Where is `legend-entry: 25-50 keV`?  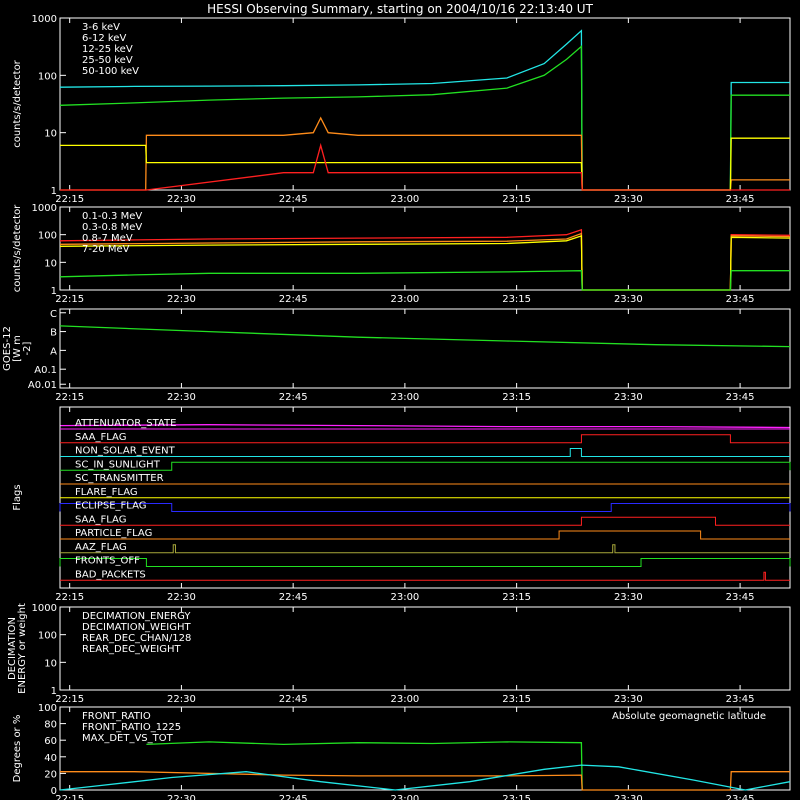
legend-entry: 25-50 keV is located at coordinates (107, 60).